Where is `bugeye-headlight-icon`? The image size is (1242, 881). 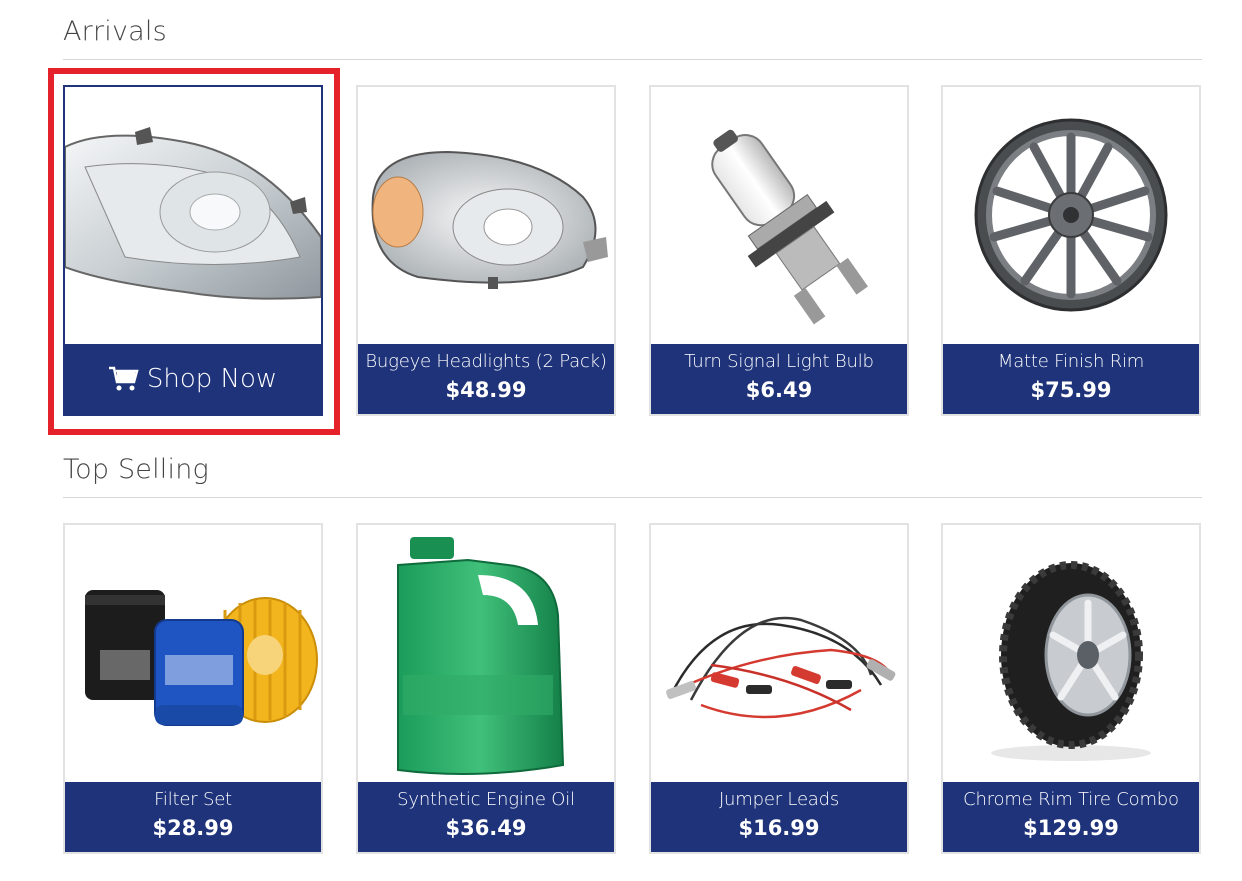 bugeye-headlight-icon is located at coordinates (486, 216).